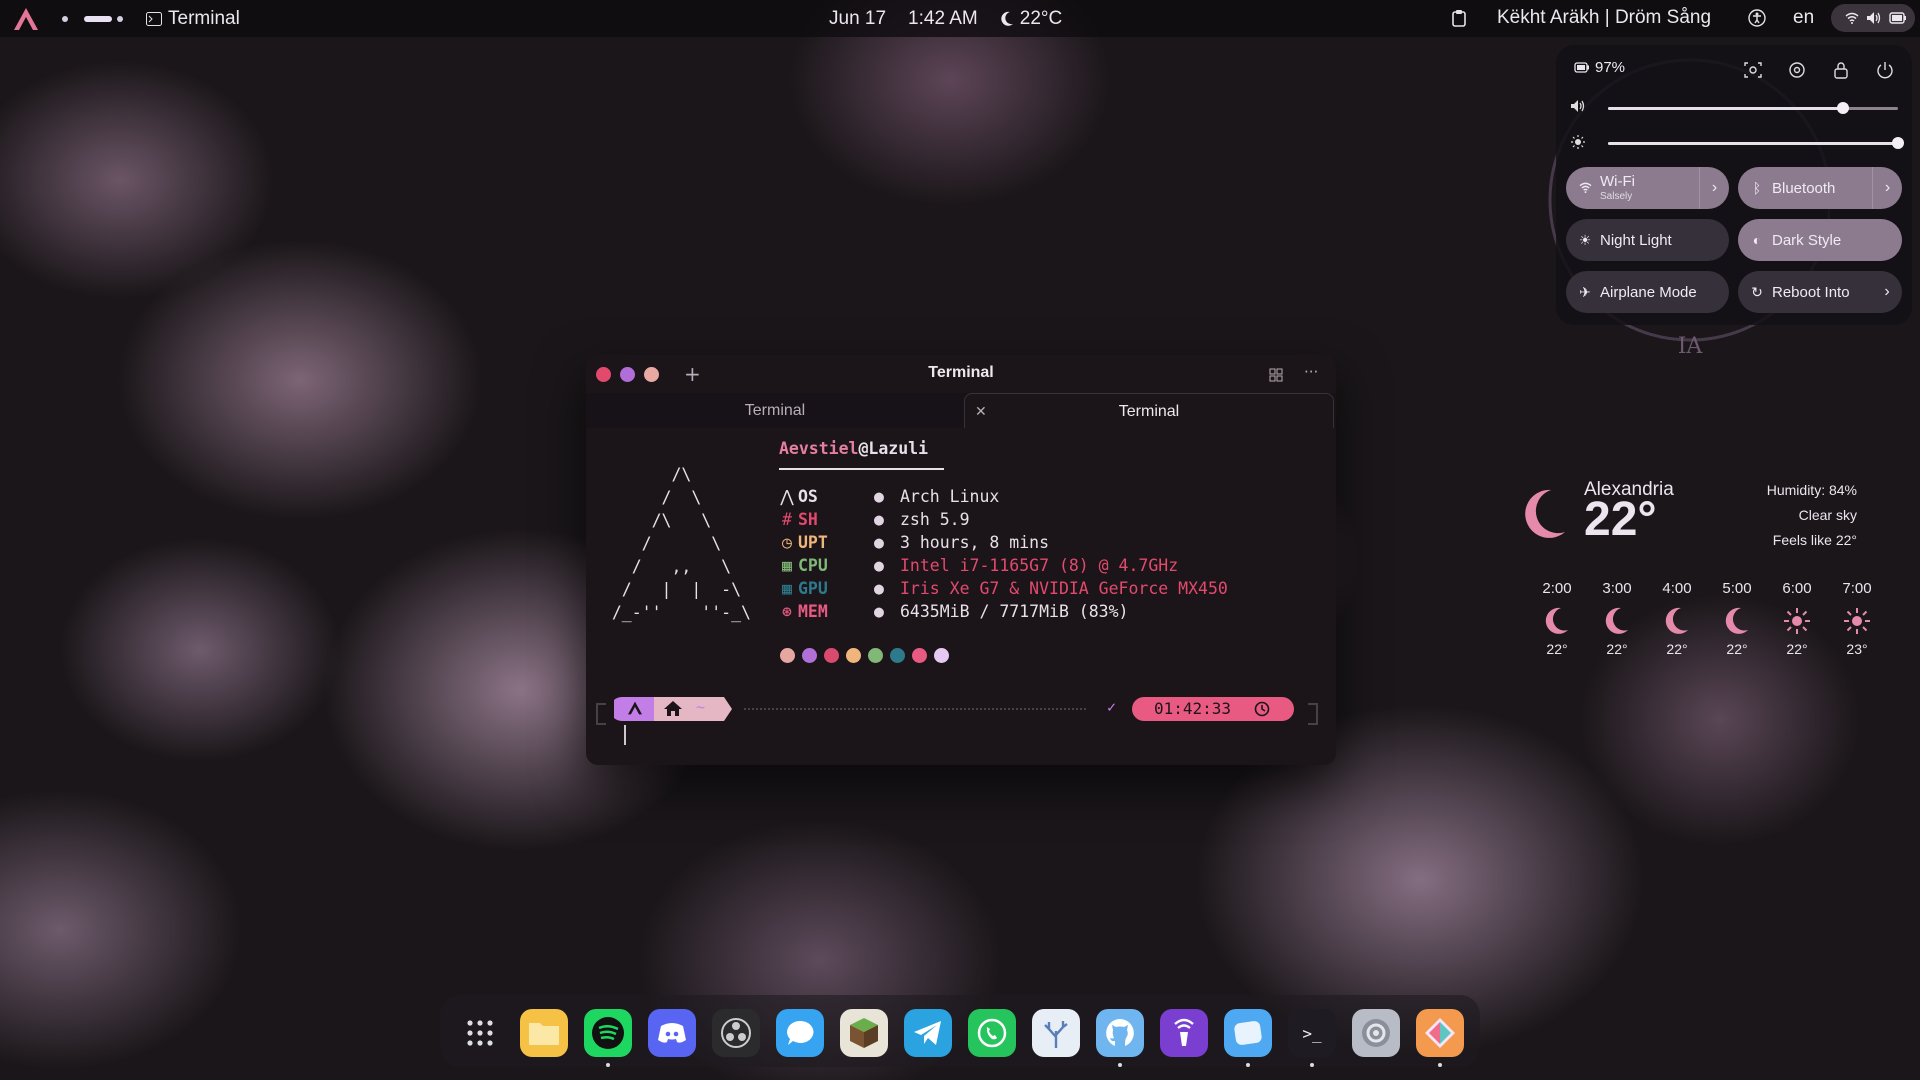 This screenshot has width=1920, height=1080. What do you see at coordinates (898, 448) in the screenshot?
I see `hostname: Lazuli` at bounding box center [898, 448].